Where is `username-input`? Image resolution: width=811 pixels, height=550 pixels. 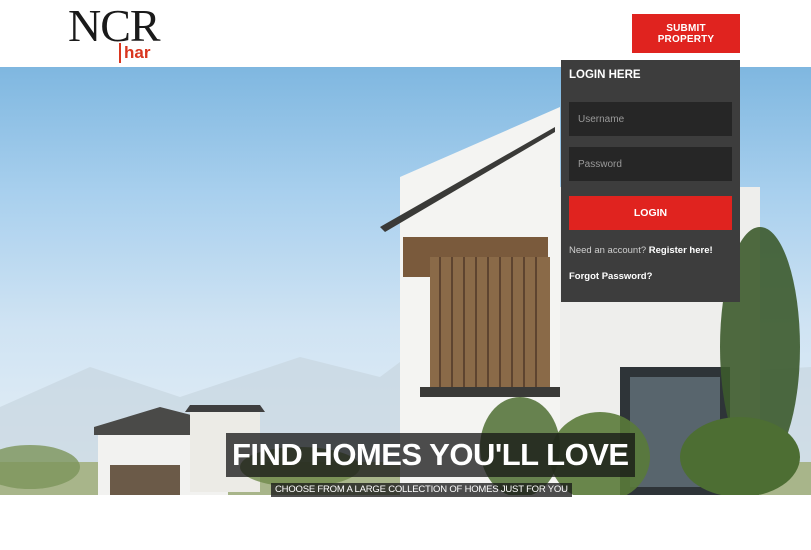
username-input is located at coordinates (650, 119).